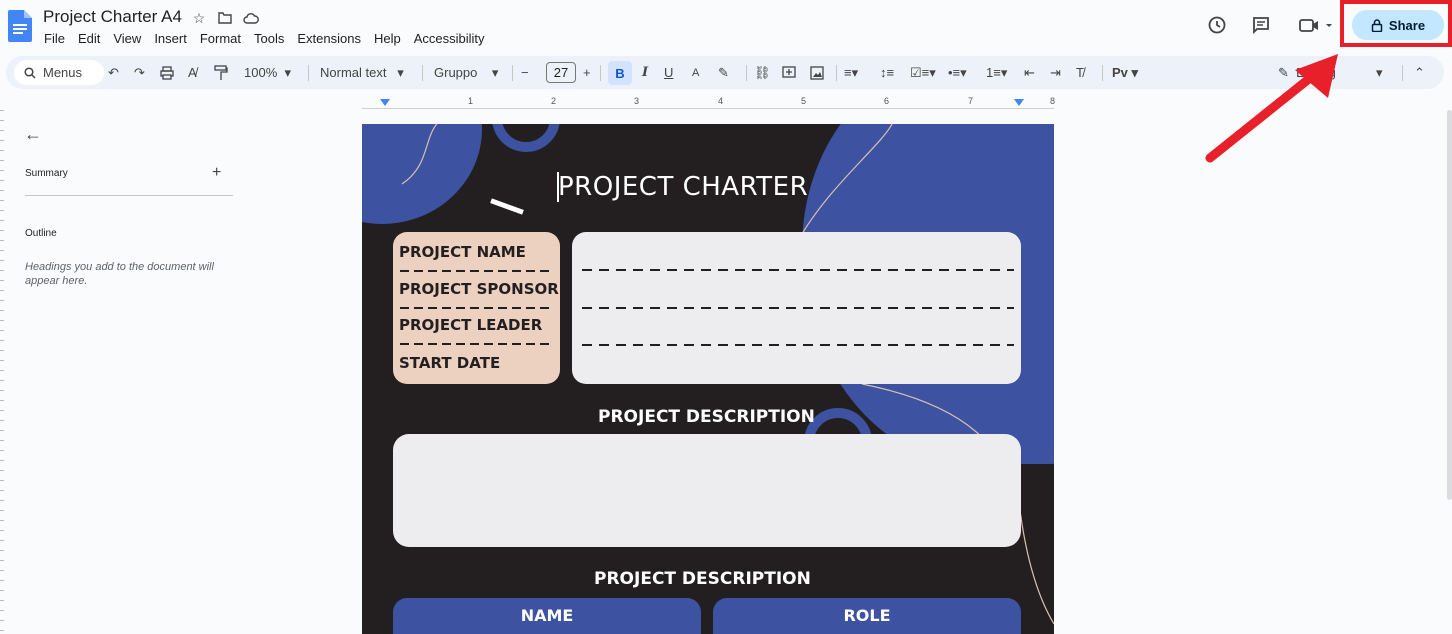  I want to click on spellcheck-icon: A̸, so click(192, 72).